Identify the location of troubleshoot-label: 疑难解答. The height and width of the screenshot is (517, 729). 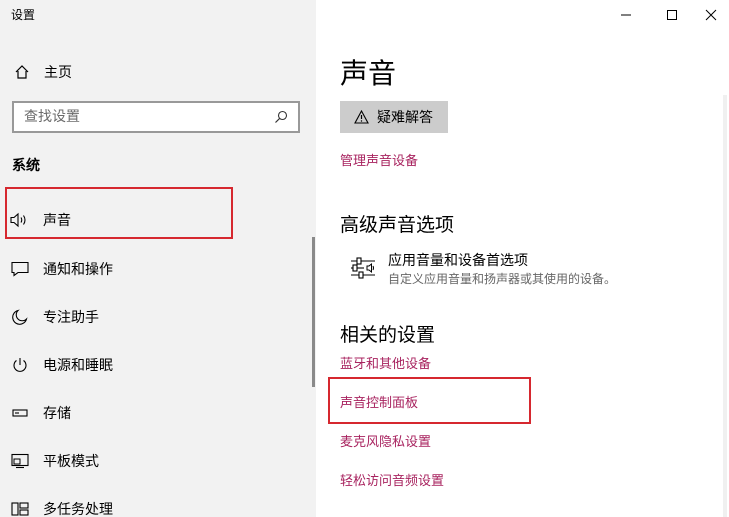
(405, 118).